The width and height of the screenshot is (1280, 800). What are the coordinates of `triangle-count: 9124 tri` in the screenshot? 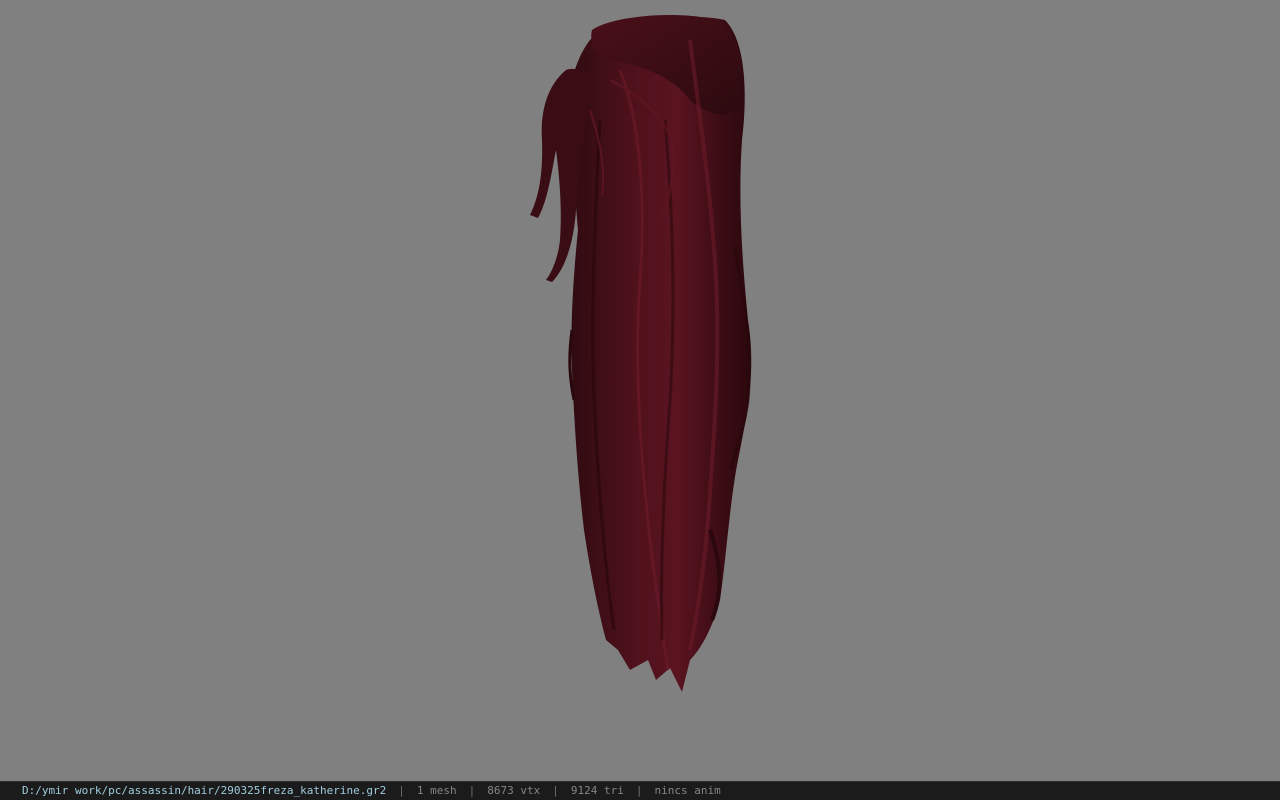 It's located at (597, 790).